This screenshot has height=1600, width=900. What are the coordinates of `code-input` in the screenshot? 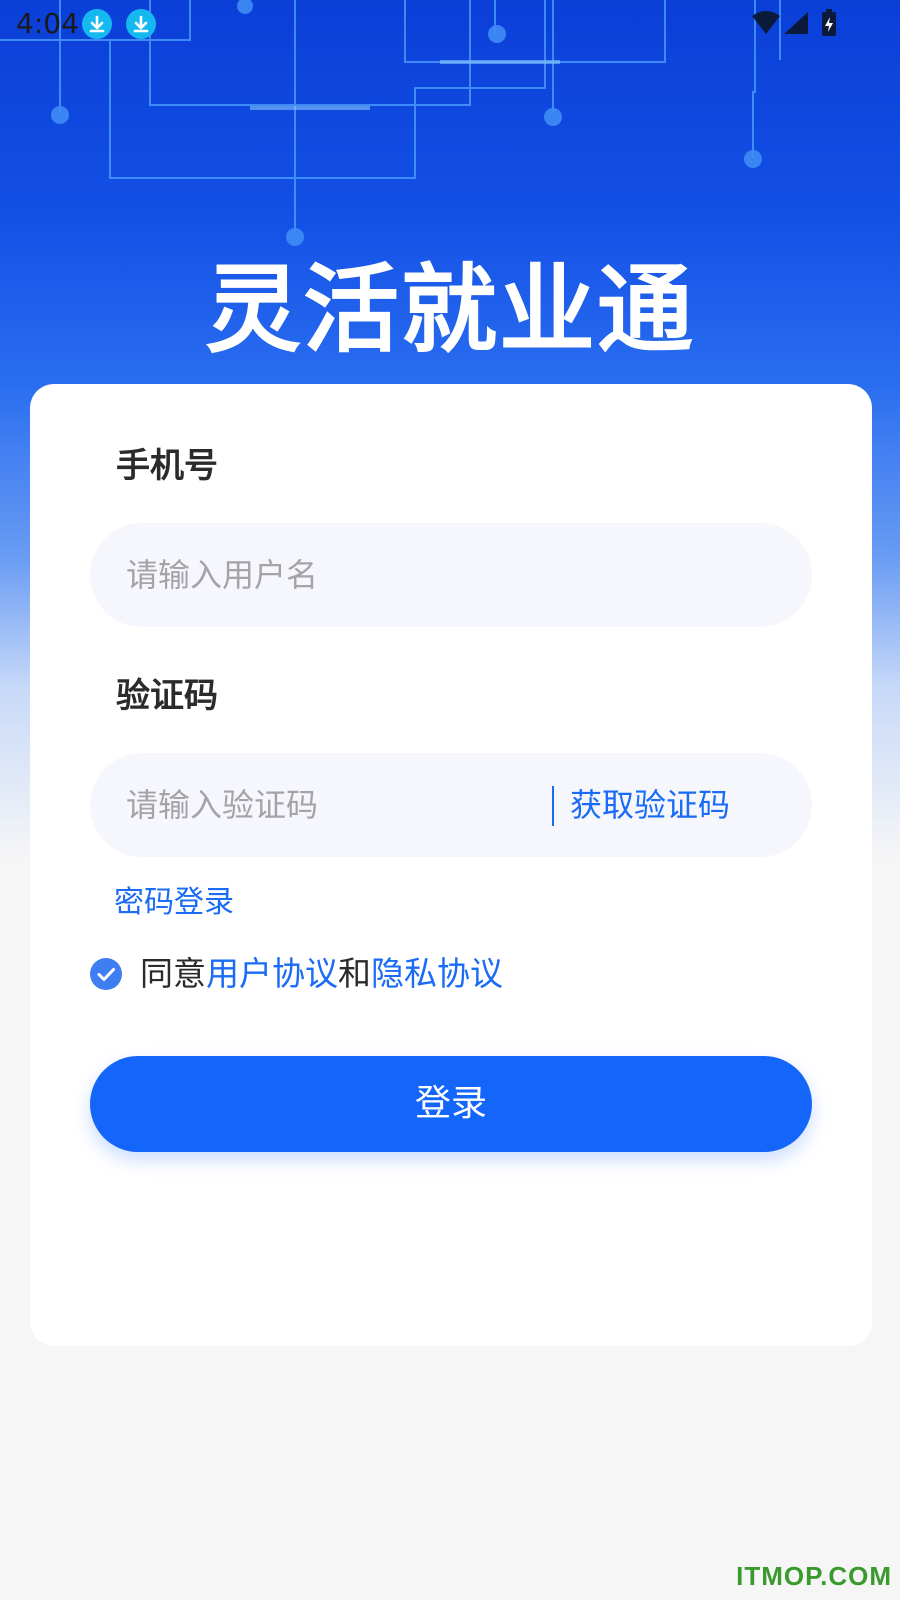 It's located at (326, 805).